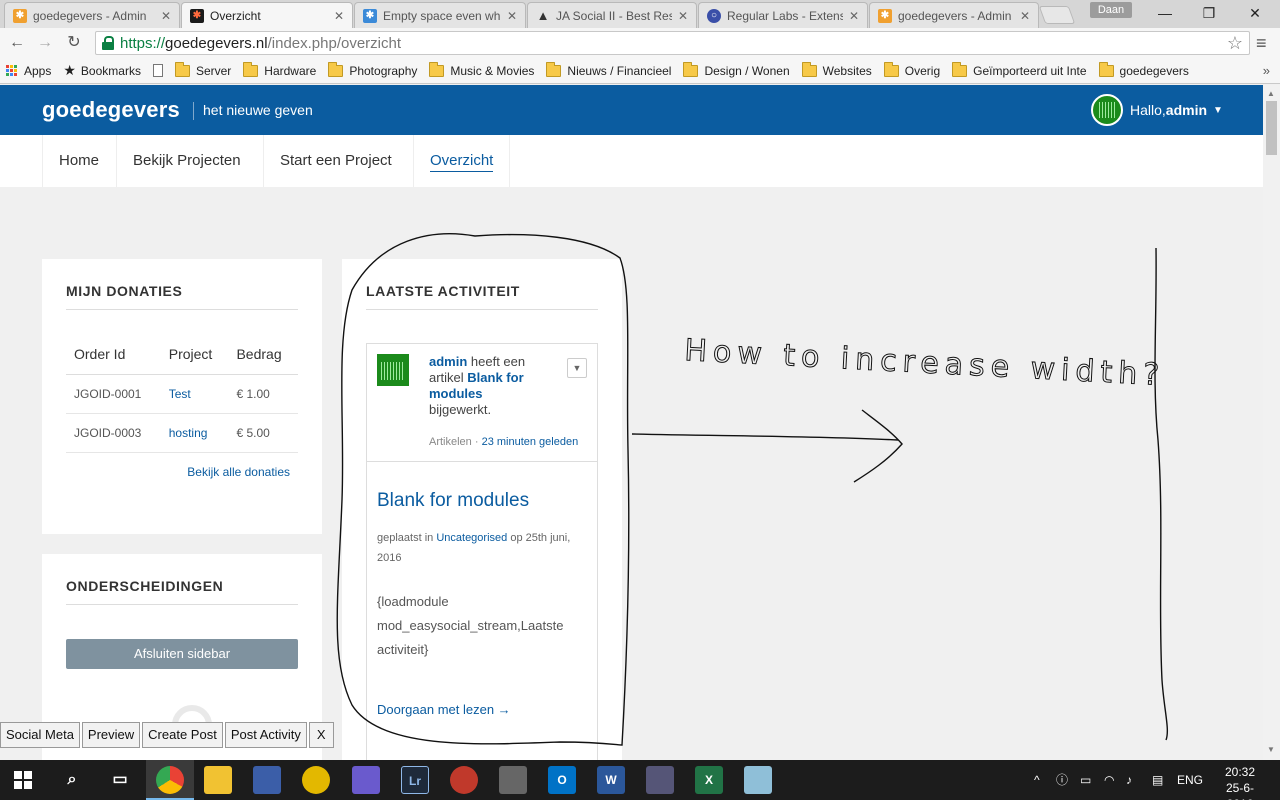 Image resolution: width=1280 pixels, height=800 pixels. I want to click on bookmark-geimporteerd: Geïmporteerd uit Inte, so click(1019, 69).